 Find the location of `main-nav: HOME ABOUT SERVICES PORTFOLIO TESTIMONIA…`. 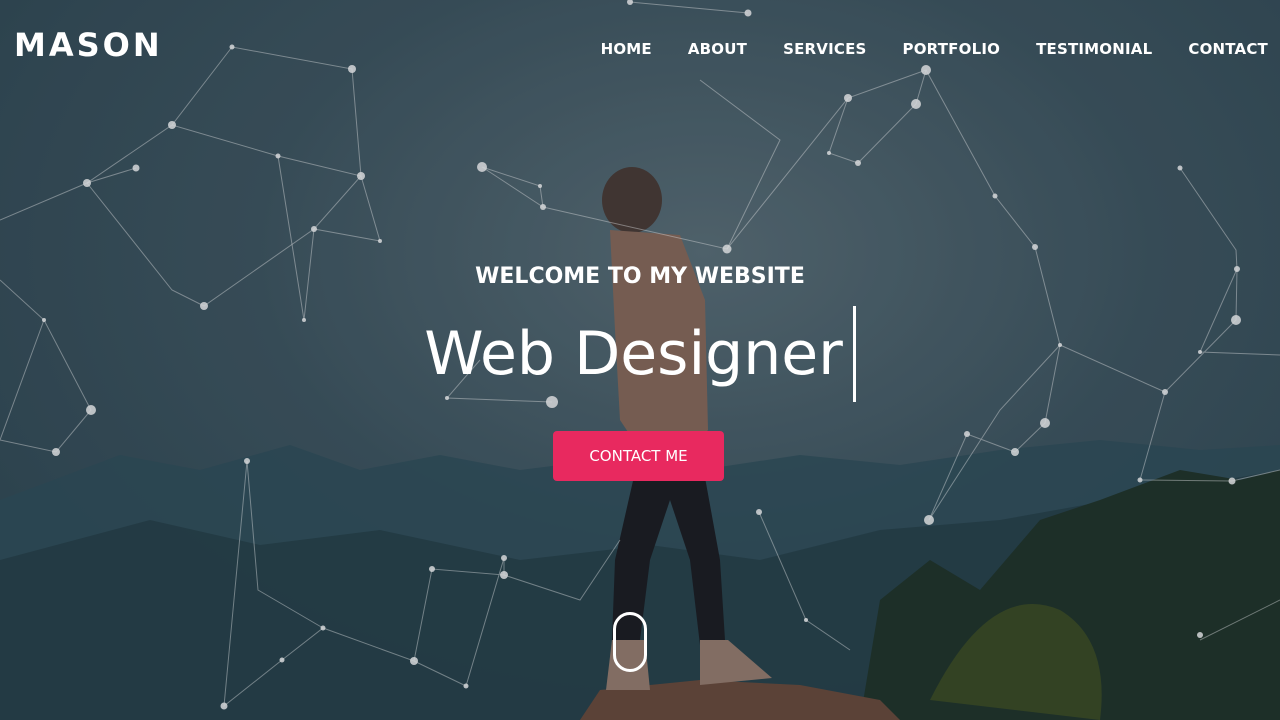

main-nav: HOME ABOUT SERVICES PORTFOLIO TESTIMONIA… is located at coordinates (916, 49).